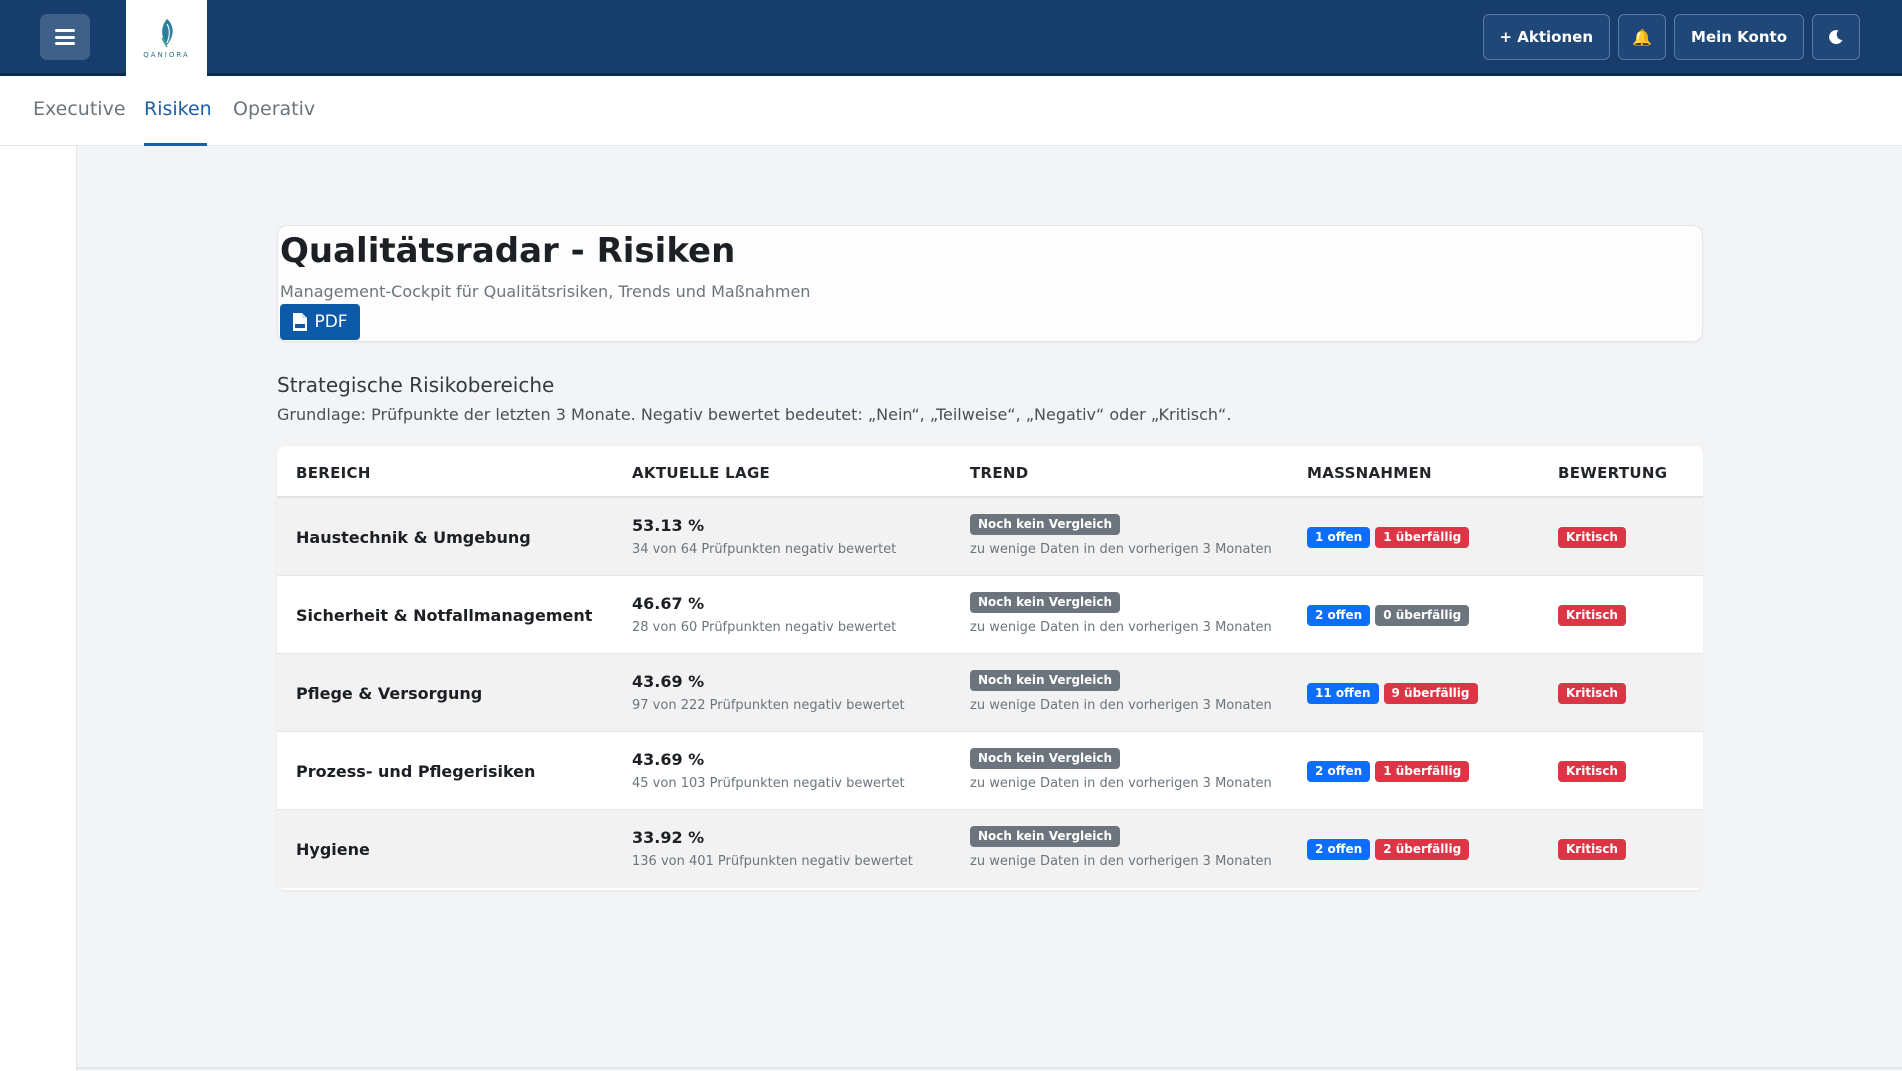 Image resolution: width=1902 pixels, height=1071 pixels. What do you see at coordinates (1422, 849) in the screenshot?
I see `overdue-measures-badge: 2 überfällig` at bounding box center [1422, 849].